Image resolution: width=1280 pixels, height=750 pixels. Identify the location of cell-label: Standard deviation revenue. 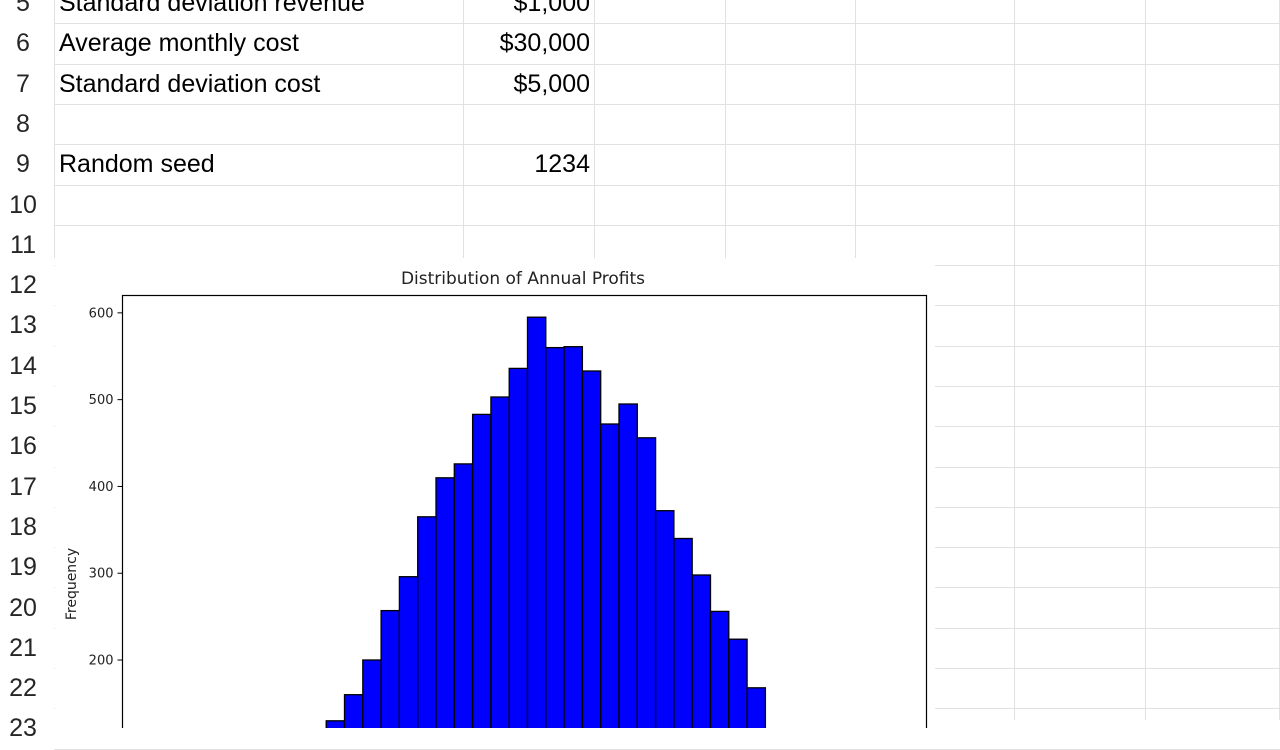
(212, 11).